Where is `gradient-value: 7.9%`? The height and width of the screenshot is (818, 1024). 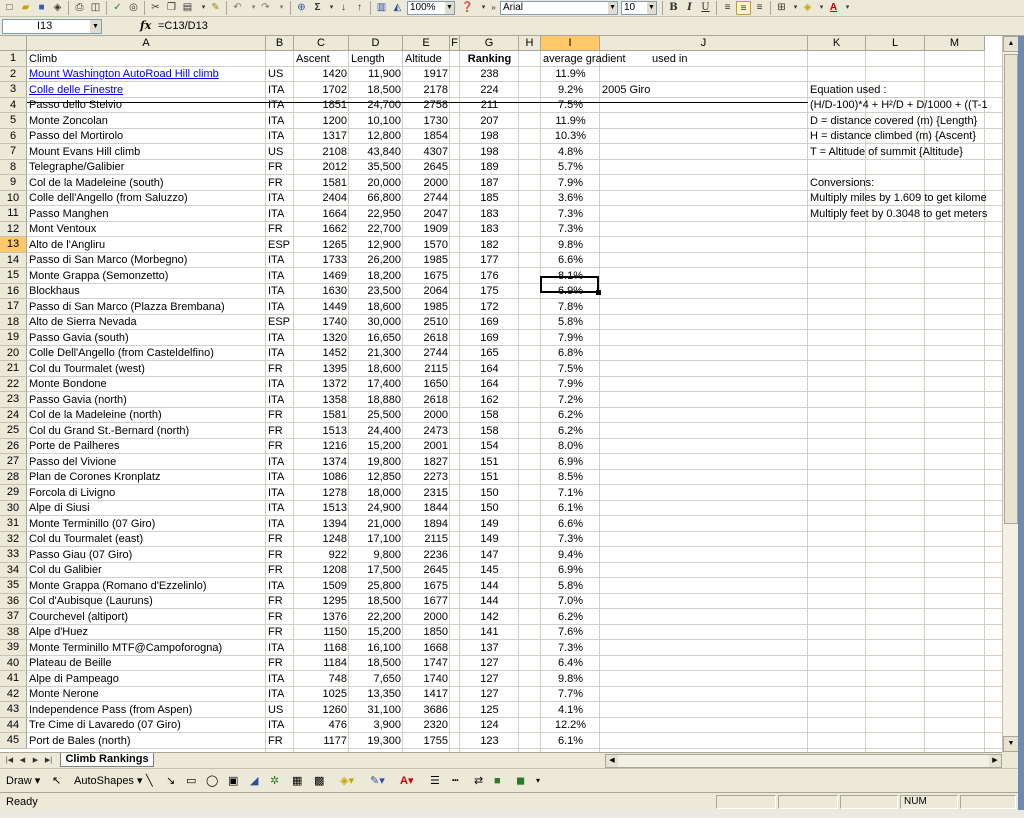
gradient-value: 7.9% is located at coordinates (570, 384).